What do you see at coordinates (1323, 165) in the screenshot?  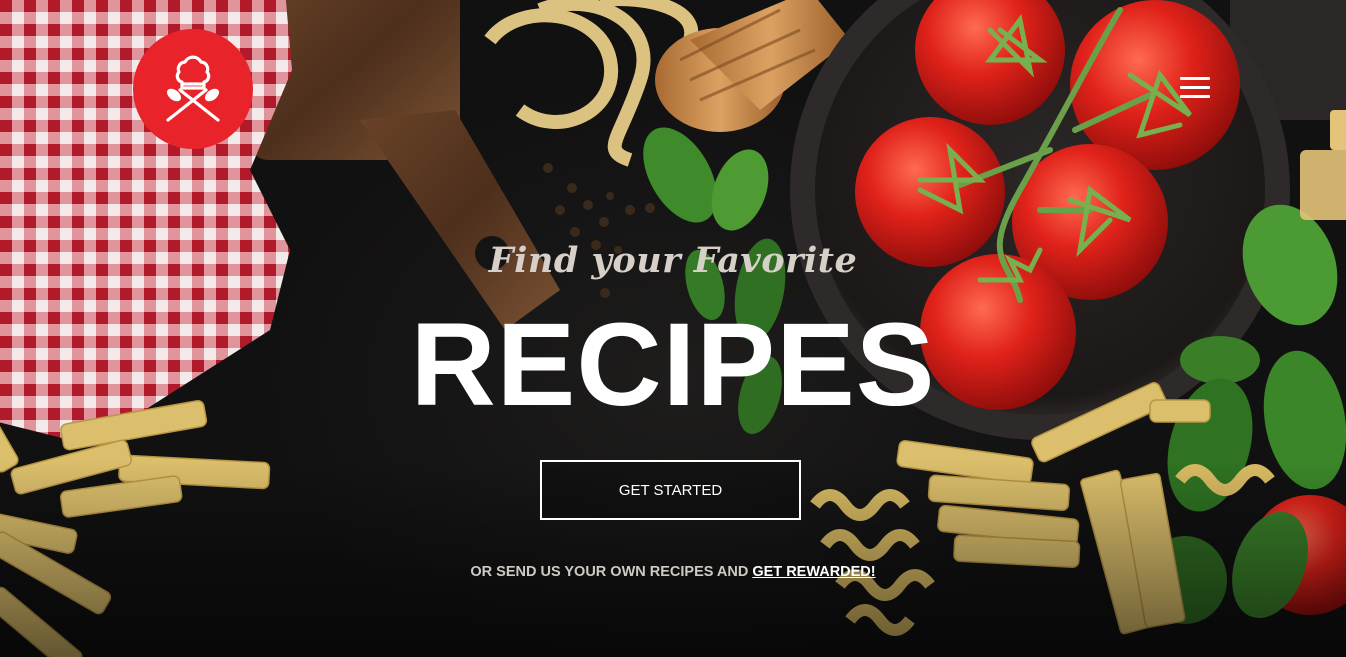 I see `pasta-sheets-right` at bounding box center [1323, 165].